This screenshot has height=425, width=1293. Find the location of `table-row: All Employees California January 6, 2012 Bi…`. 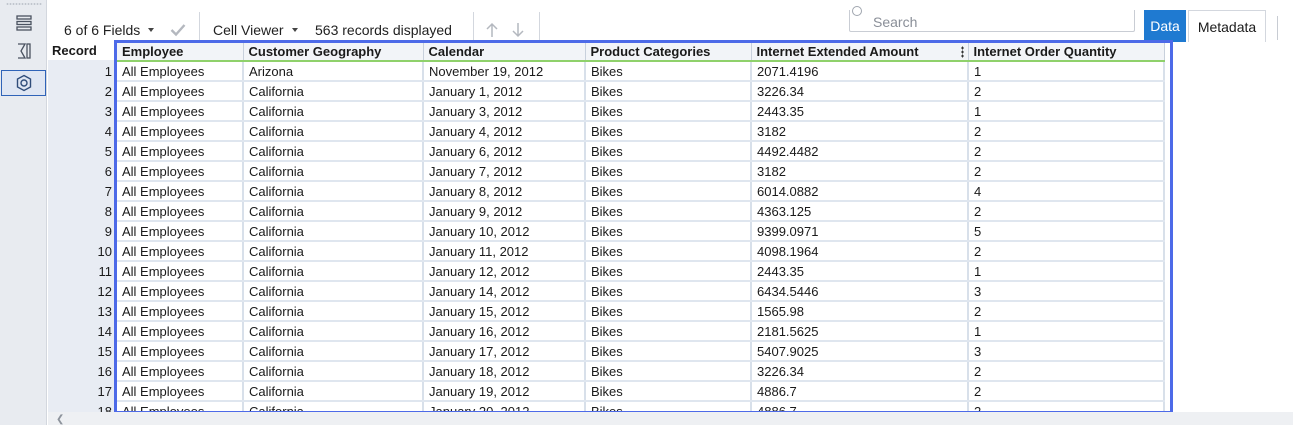

table-row: All Employees California January 6, 2012 Bi… is located at coordinates (641, 151).